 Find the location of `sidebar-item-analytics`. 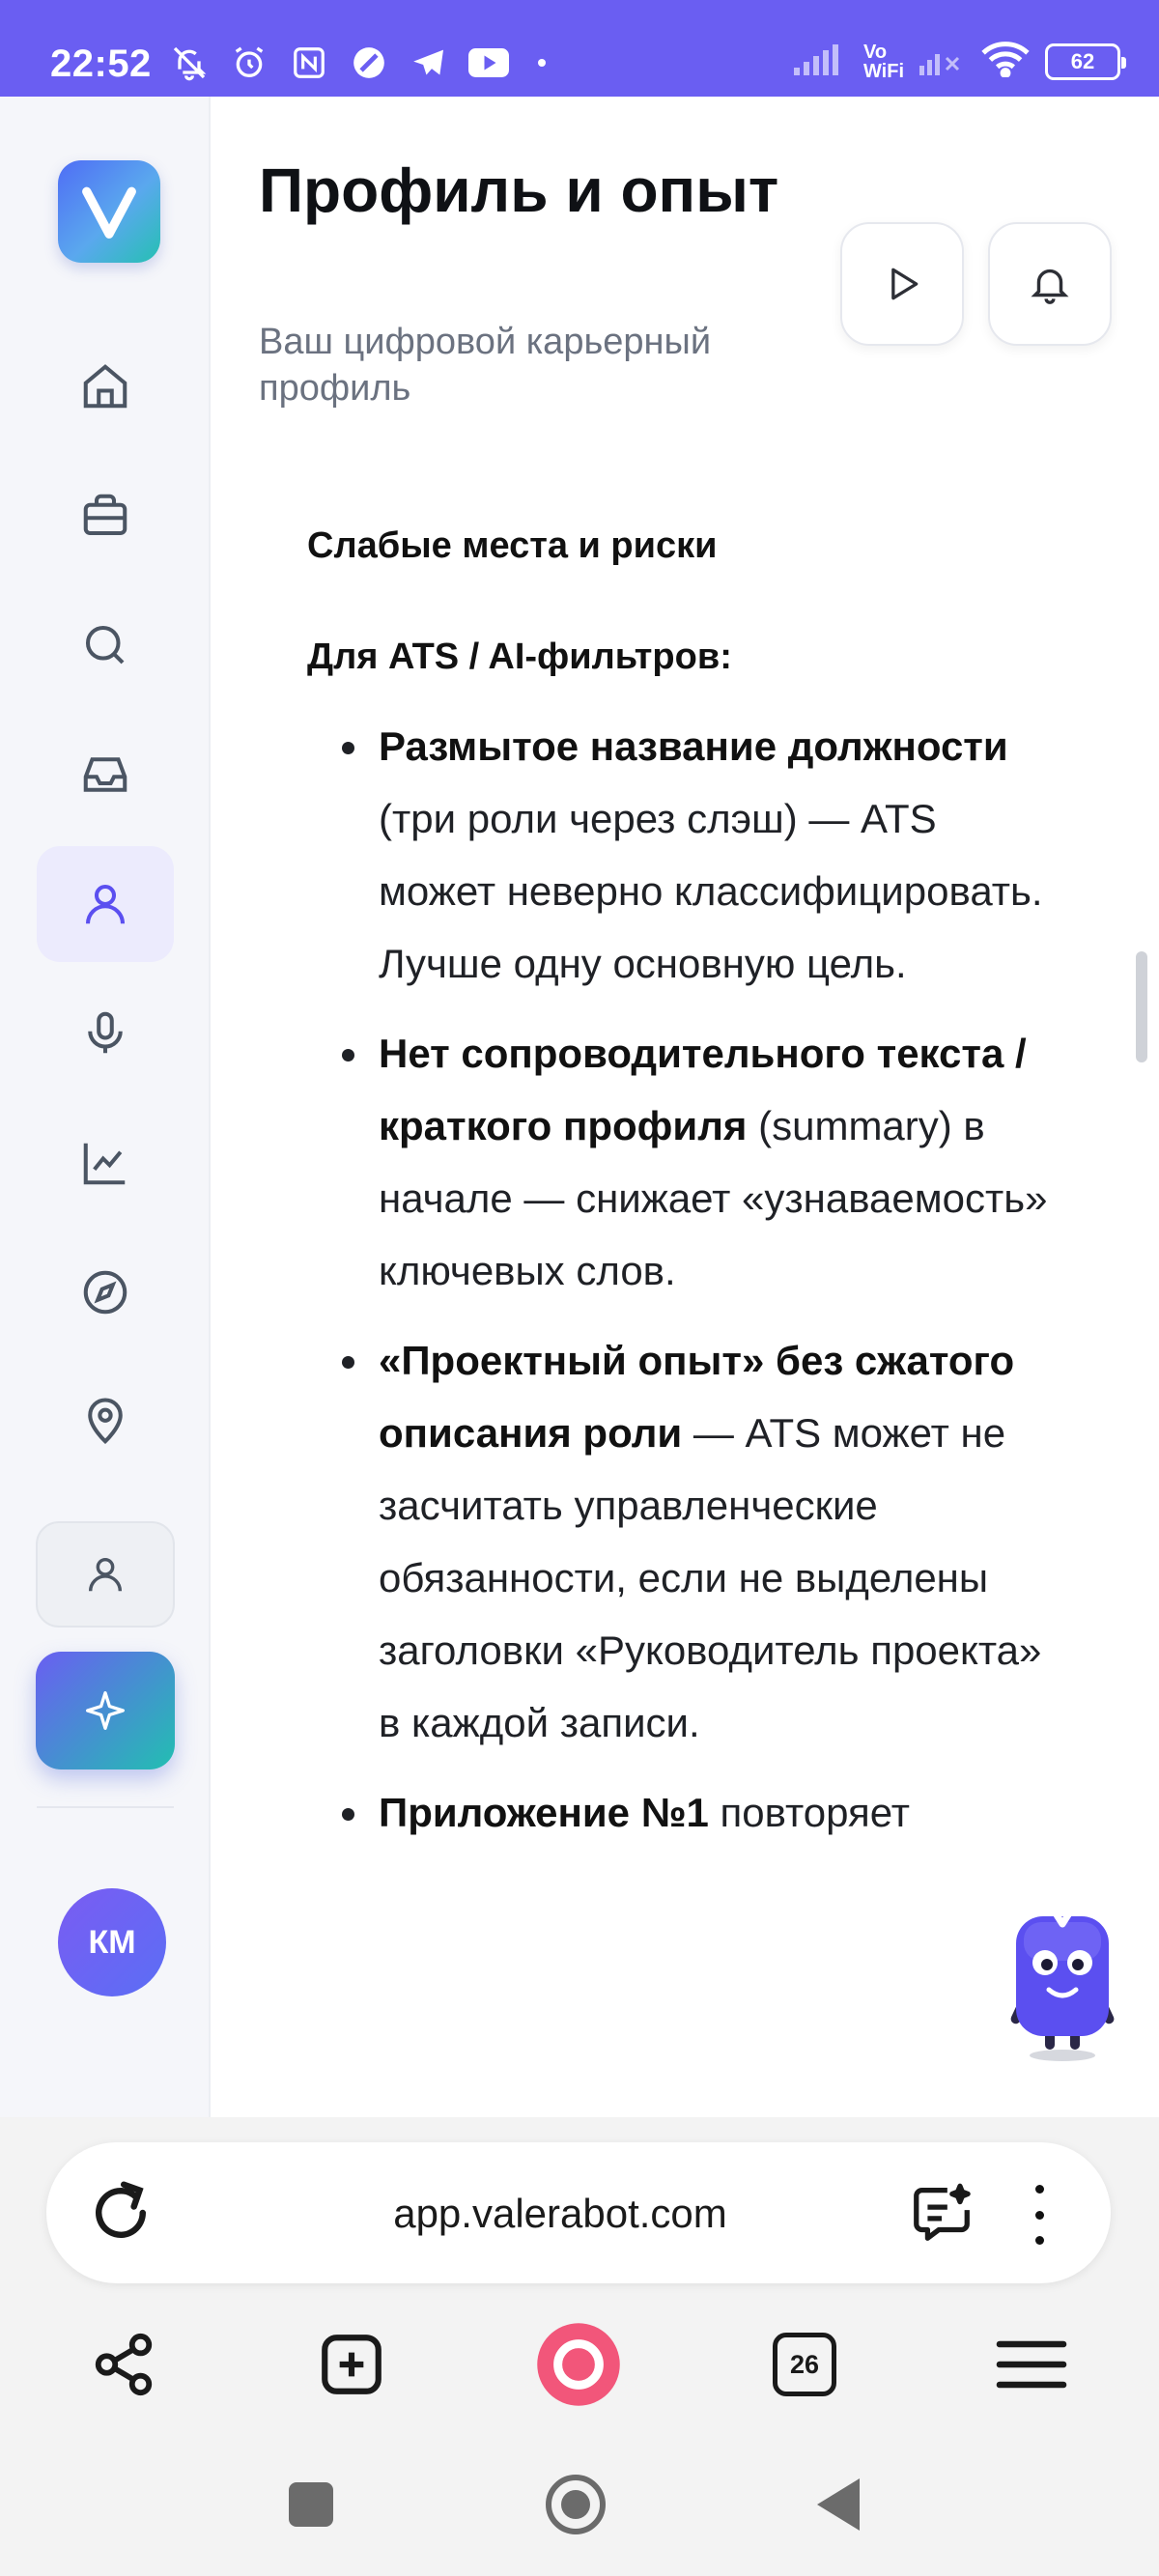

sidebar-item-analytics is located at coordinates (105, 1163).